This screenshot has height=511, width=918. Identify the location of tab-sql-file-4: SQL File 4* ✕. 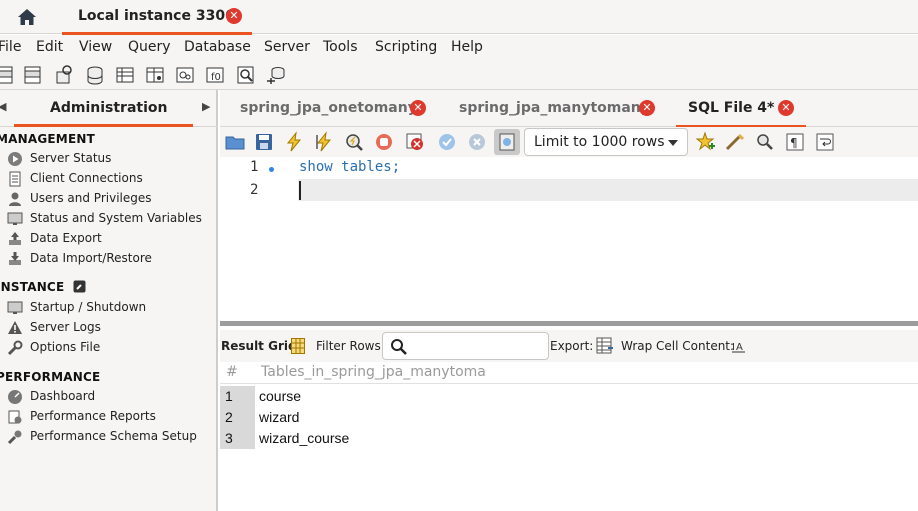
(741, 109).